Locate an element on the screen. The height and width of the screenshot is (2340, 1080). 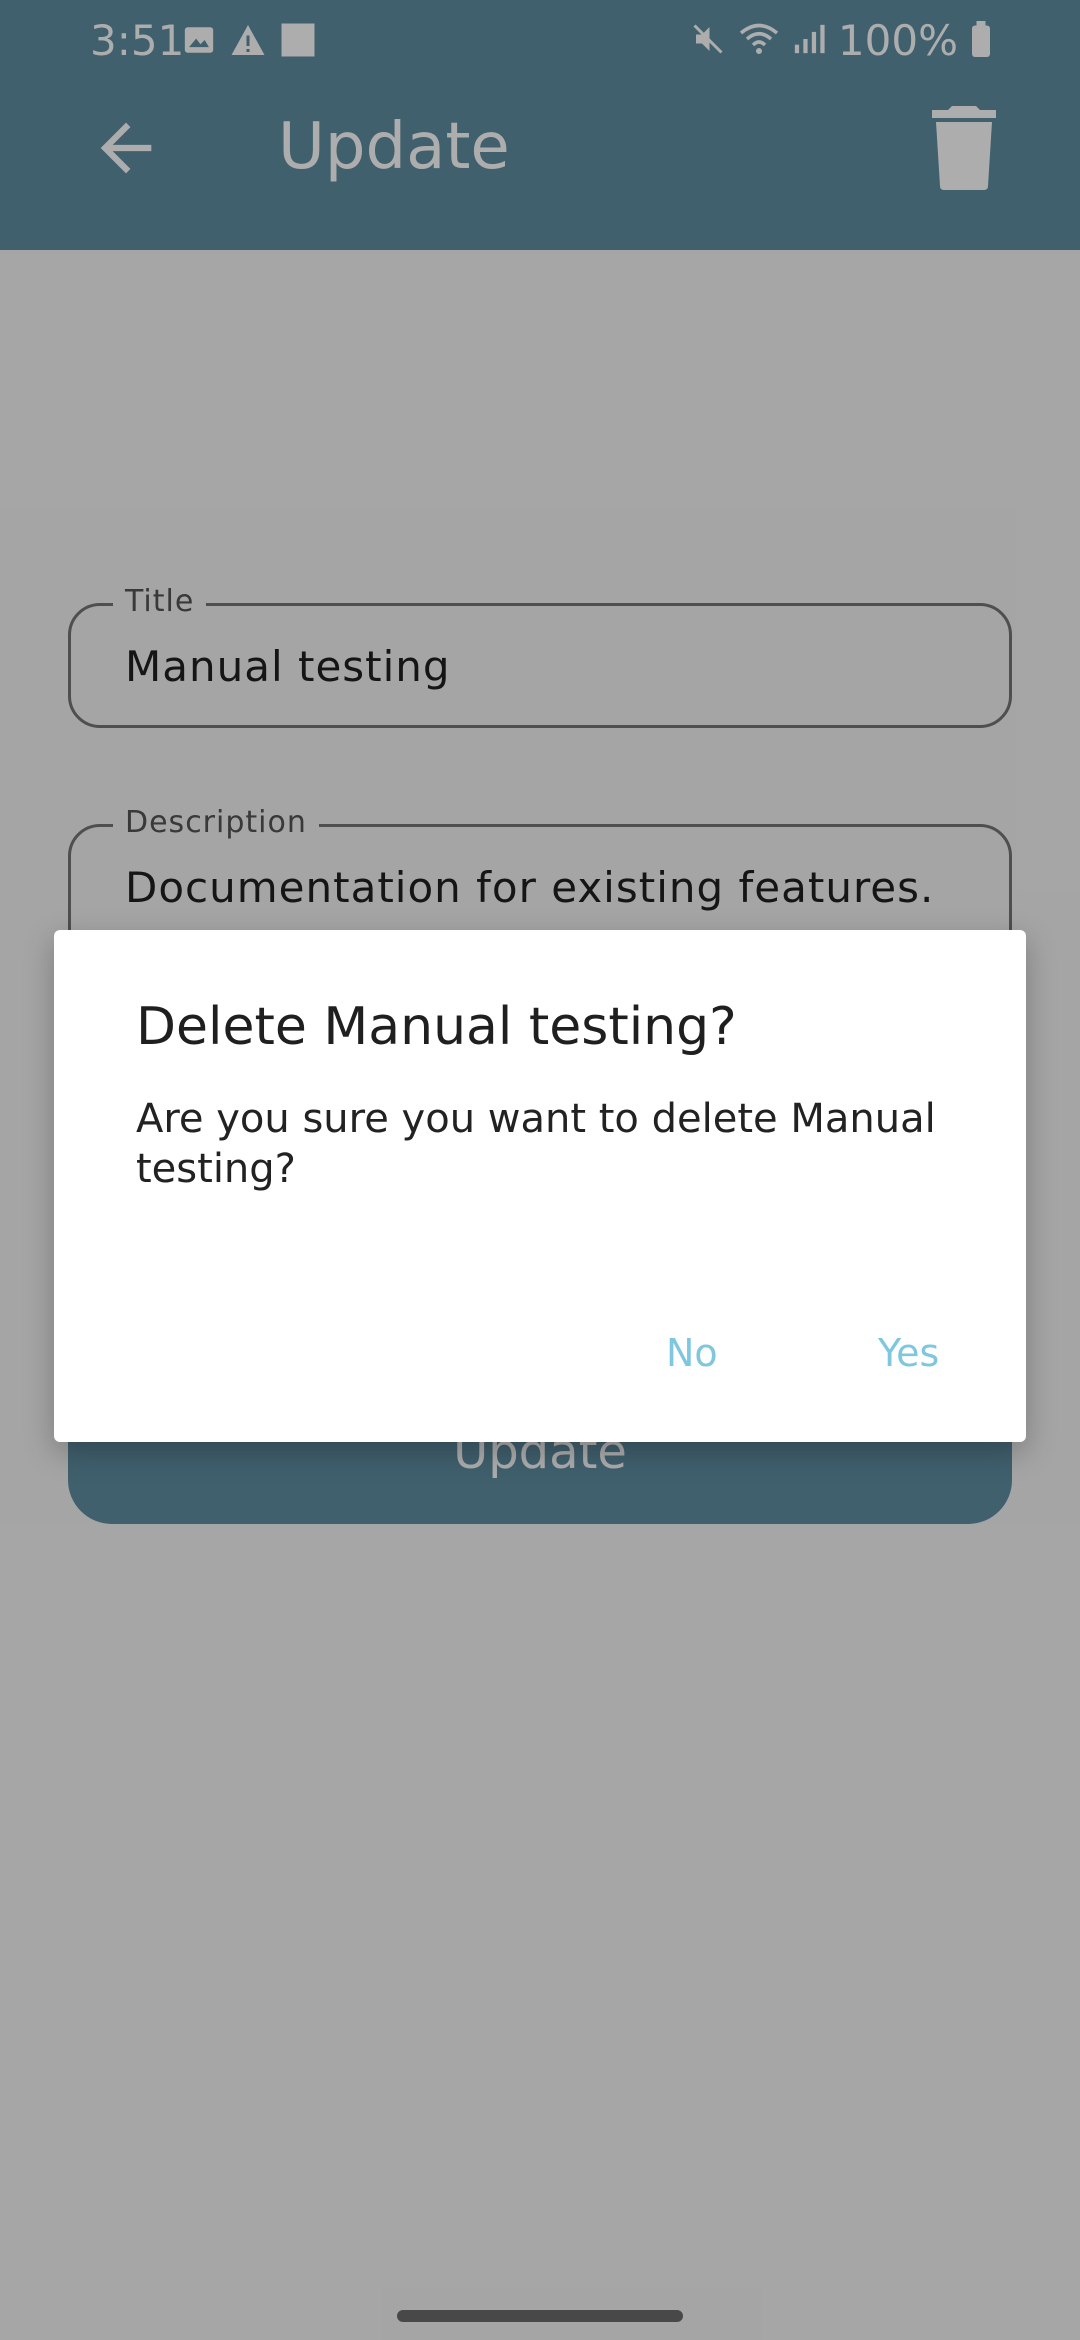
no-button: No is located at coordinates (692, 1353).